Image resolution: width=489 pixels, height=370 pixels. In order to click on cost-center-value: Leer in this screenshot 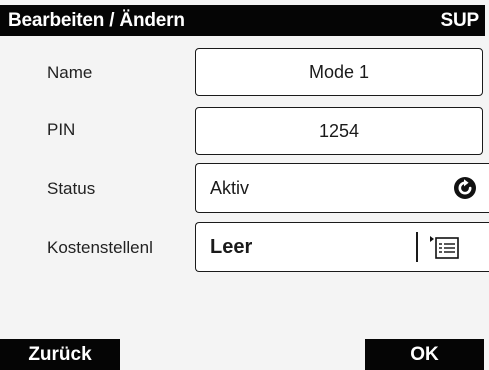, I will do `click(231, 246)`.